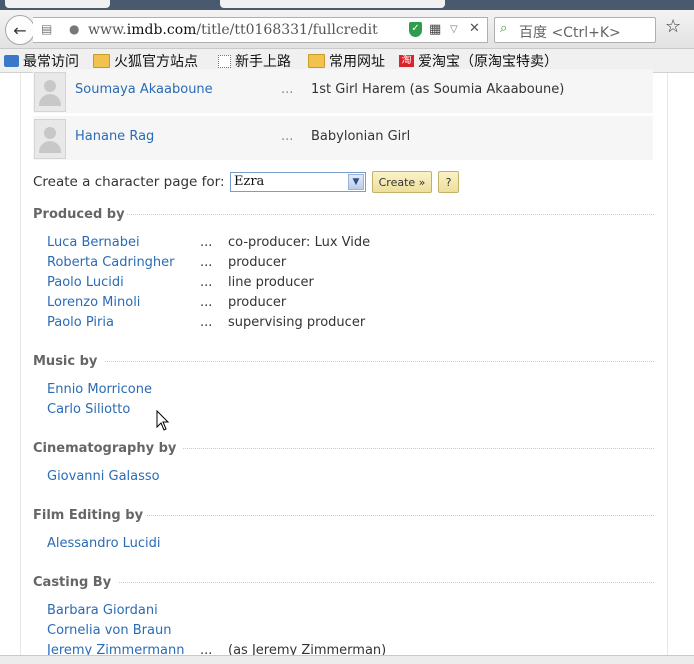 The image size is (694, 664). I want to click on taobao-icon: 淘, so click(406, 61).